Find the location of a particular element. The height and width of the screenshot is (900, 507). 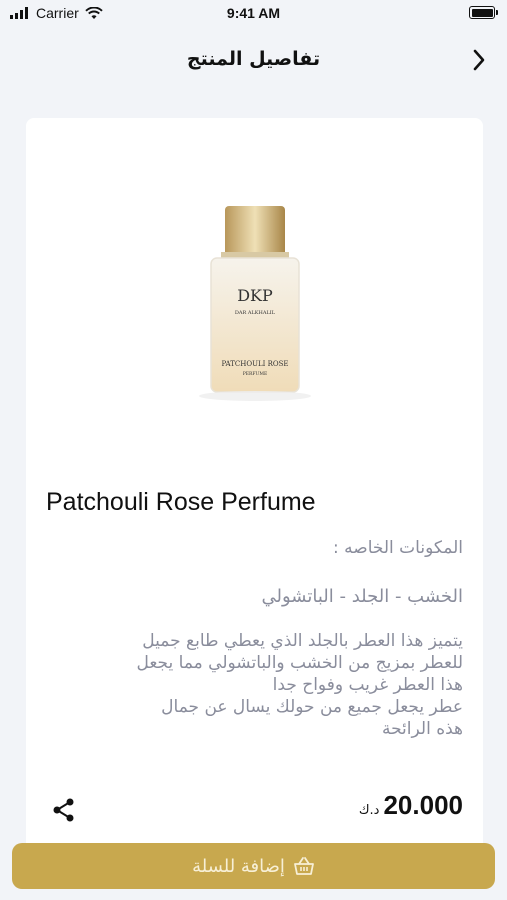

ingredients-value: الخشب - الجلد - الباتشولي is located at coordinates (362, 596).